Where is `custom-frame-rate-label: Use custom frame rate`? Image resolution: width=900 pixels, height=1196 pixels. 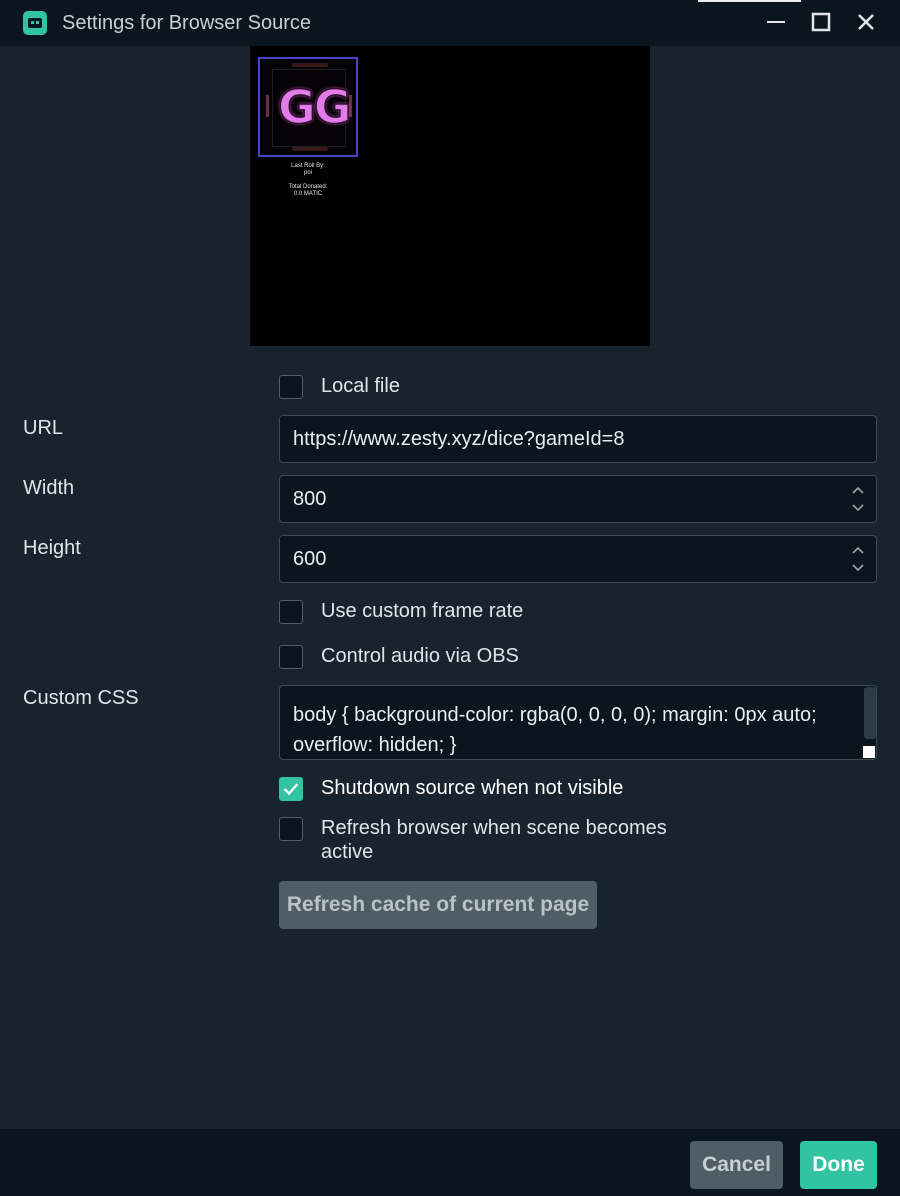 custom-frame-rate-label: Use custom frame rate is located at coordinates (422, 611).